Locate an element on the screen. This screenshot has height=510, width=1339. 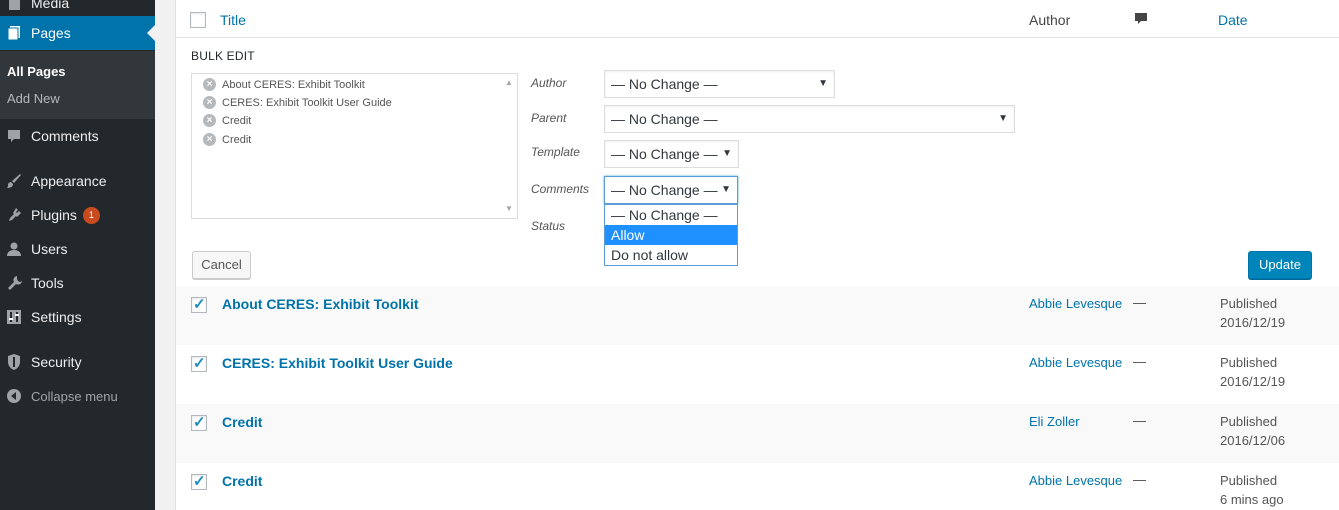
settings-sliders-icon is located at coordinates (14, 317).